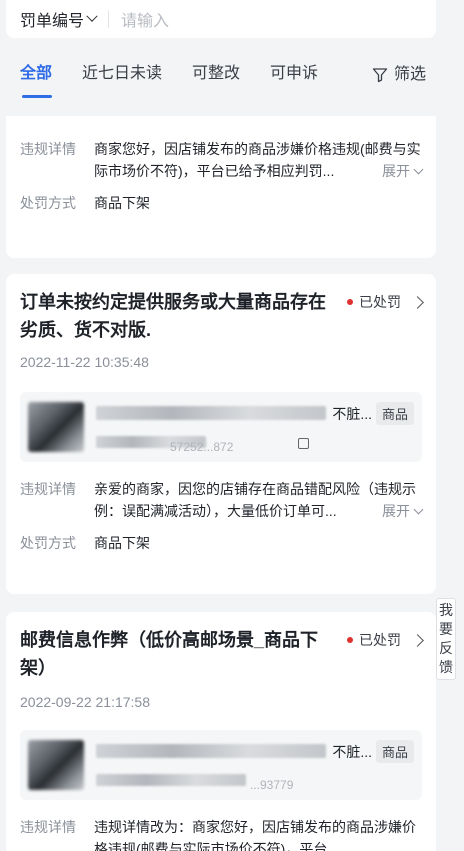 Image resolution: width=464 pixels, height=851 pixels. I want to click on search-type-select: 罚单编号, so click(59, 19).